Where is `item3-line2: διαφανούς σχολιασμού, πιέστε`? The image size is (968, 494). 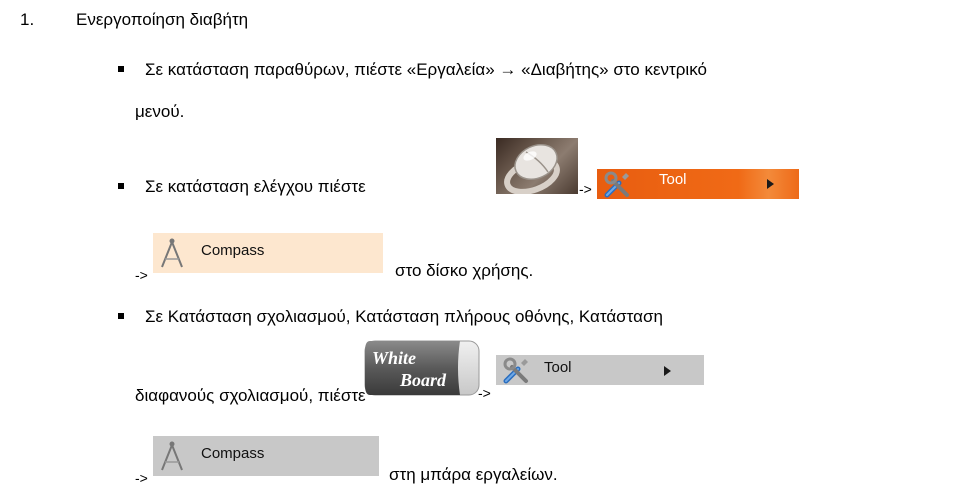
item3-line2: διαφανούς σχολιασμού, πιέστε is located at coordinates (250, 395).